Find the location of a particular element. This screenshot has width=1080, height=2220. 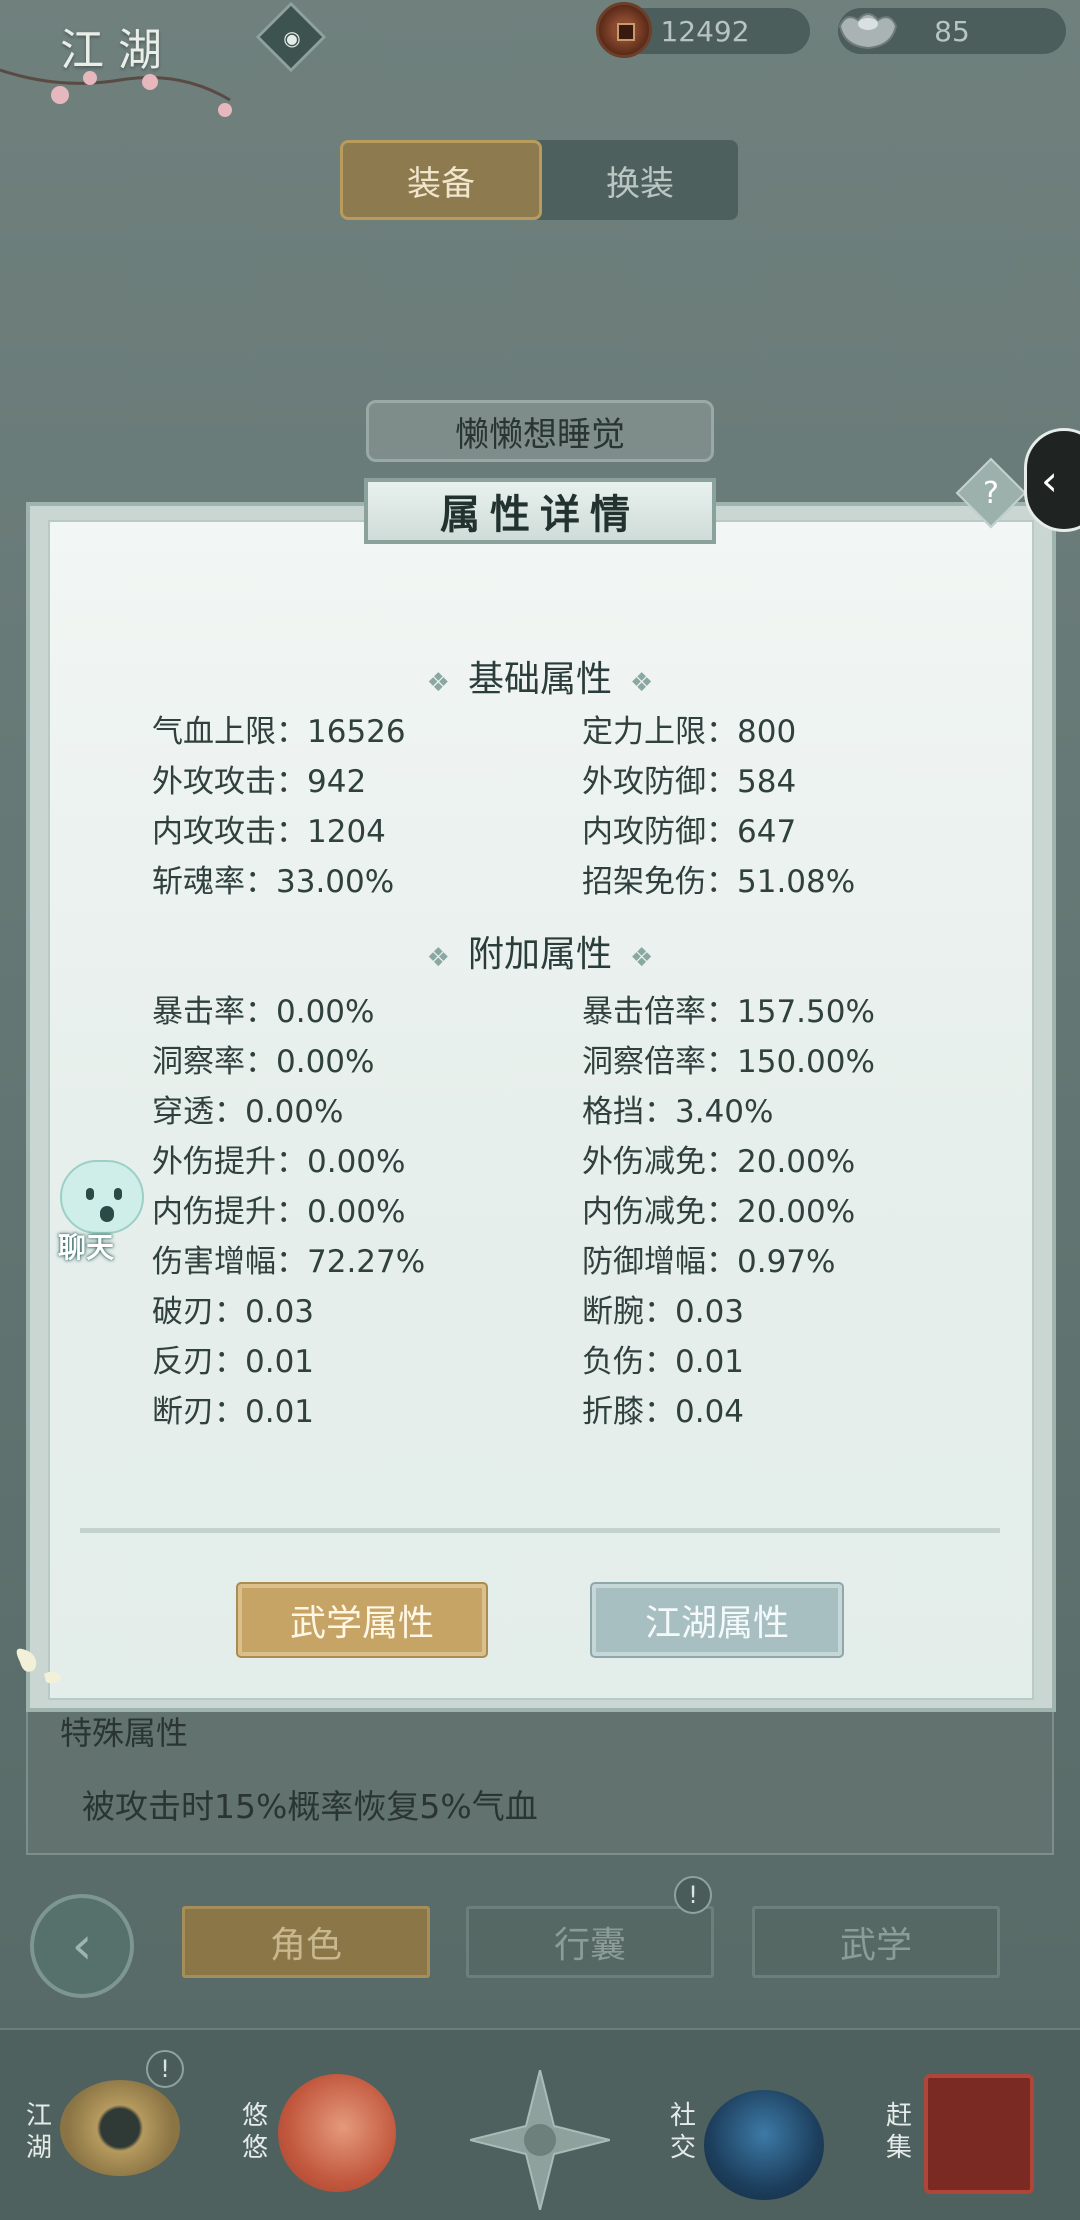

market-basket-icon is located at coordinates (979, 2134).